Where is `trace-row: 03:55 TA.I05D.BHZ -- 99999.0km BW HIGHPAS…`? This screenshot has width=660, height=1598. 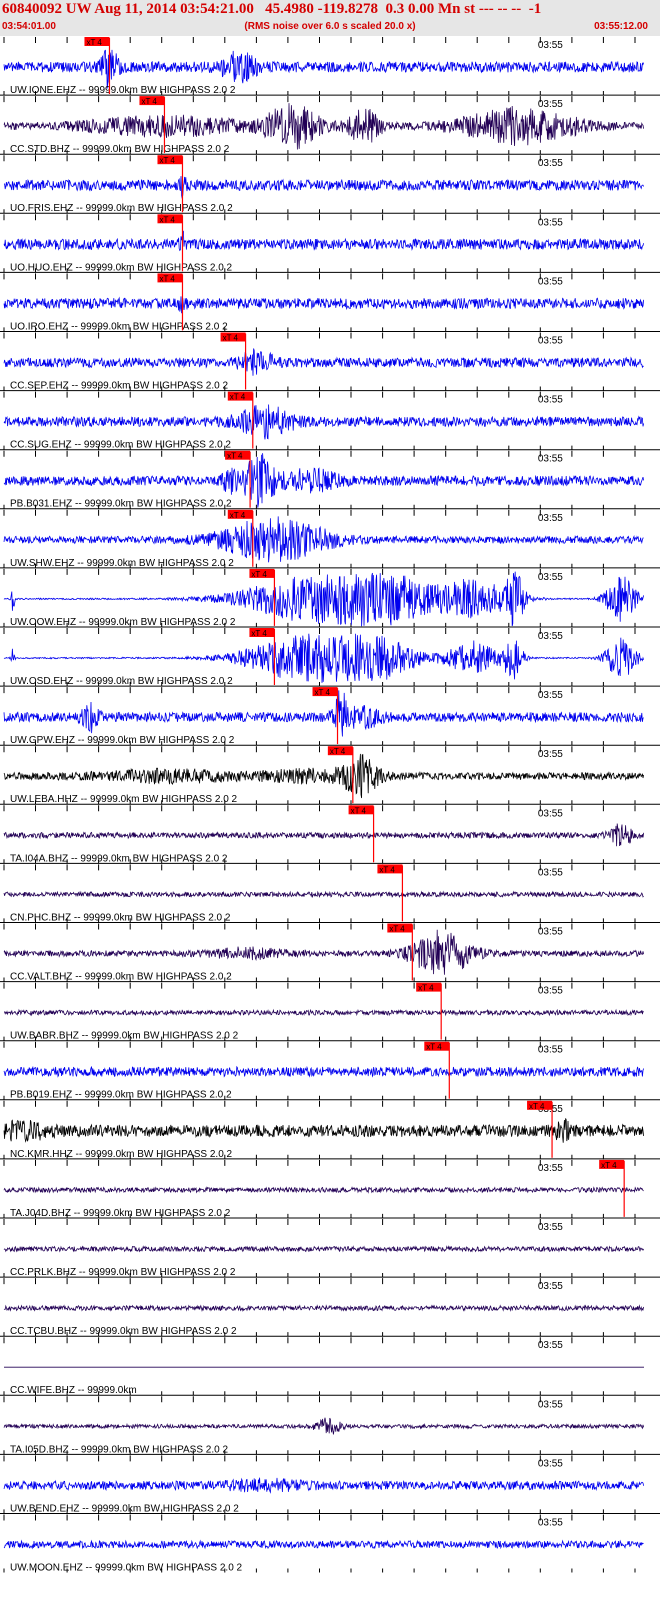
trace-row: 03:55 TA.I05D.BHZ -- 99999.0km BW HIGHPAS… is located at coordinates (330, 1424).